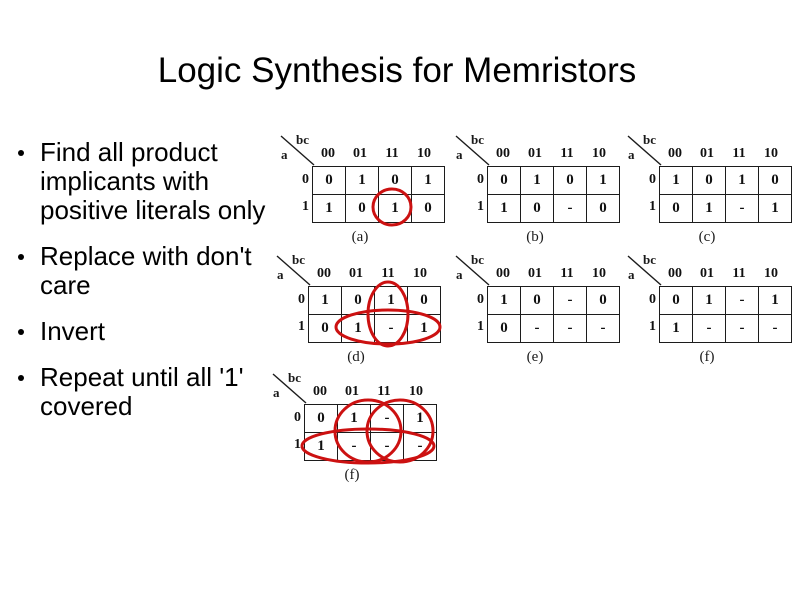  I want to click on kmap-caption: (a), so click(360, 237).